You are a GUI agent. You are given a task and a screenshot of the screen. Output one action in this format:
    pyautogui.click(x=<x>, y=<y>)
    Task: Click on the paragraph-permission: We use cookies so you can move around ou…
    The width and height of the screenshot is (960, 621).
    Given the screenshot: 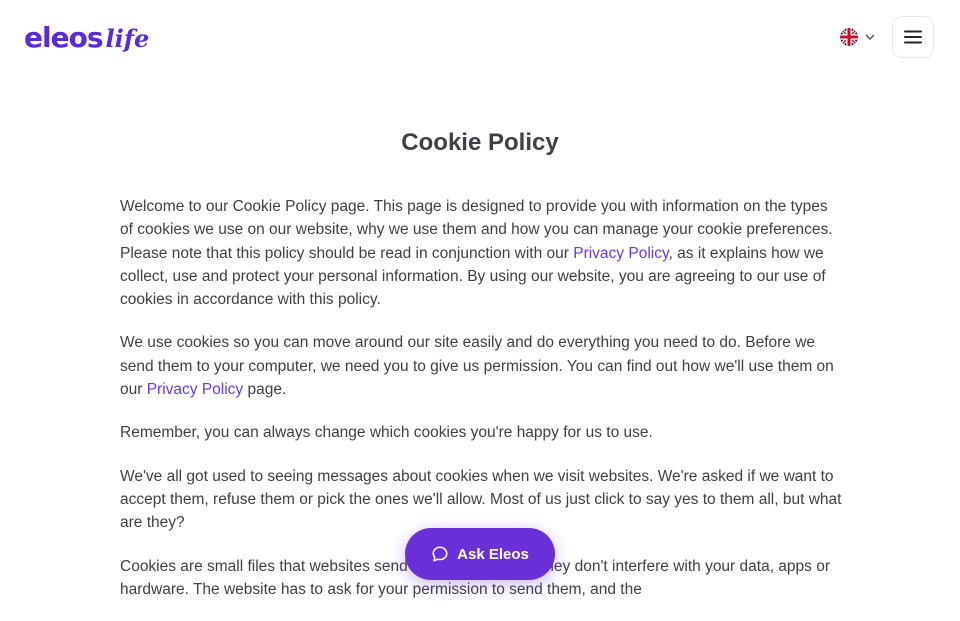 What is the action you would take?
    pyautogui.click(x=482, y=366)
    